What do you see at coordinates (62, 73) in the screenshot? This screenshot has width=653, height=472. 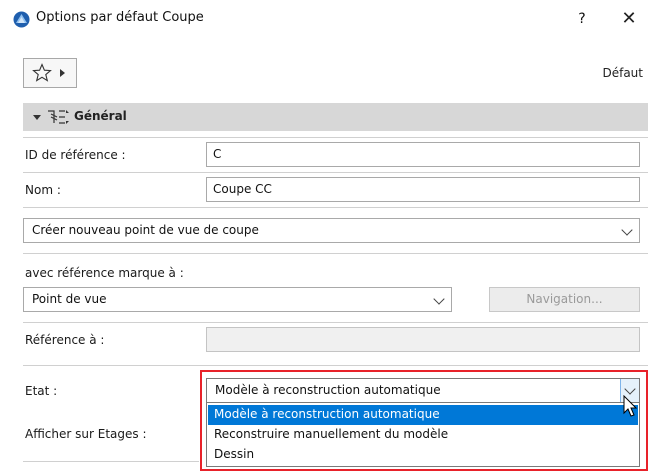 I see `chevron-right-icon` at bounding box center [62, 73].